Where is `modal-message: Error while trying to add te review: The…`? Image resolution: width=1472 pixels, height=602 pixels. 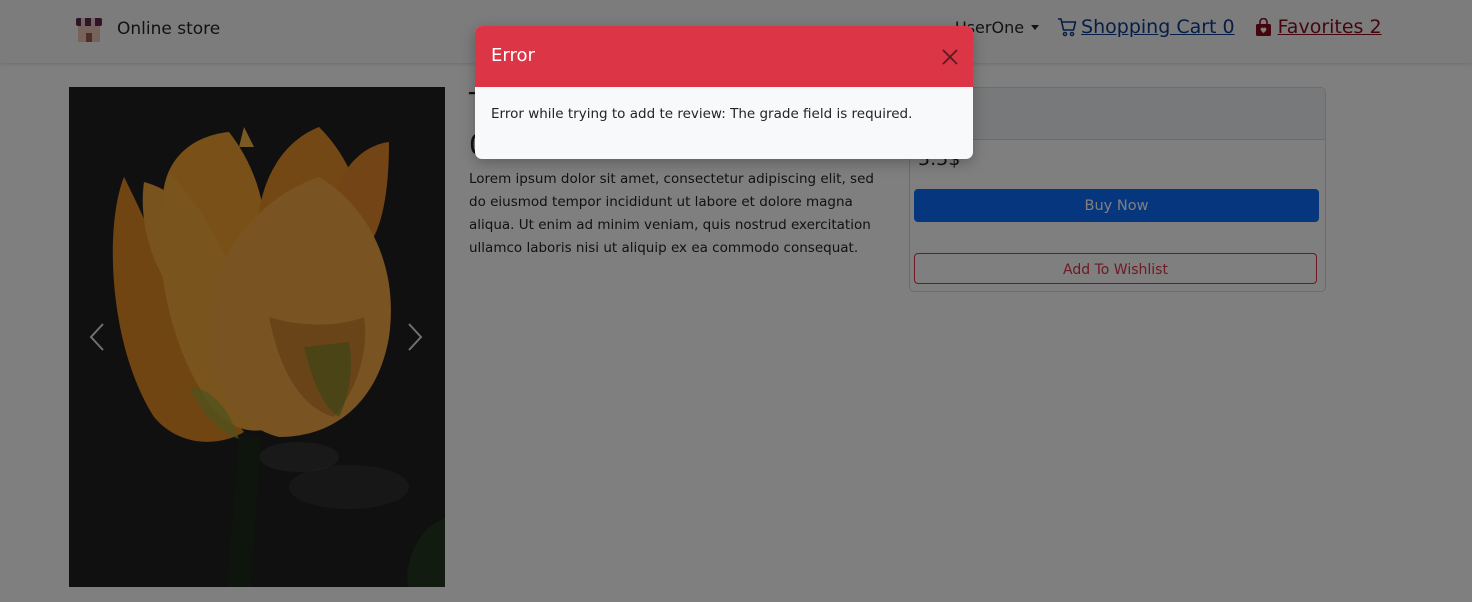 modal-message: Error while trying to add te review: The… is located at coordinates (702, 114).